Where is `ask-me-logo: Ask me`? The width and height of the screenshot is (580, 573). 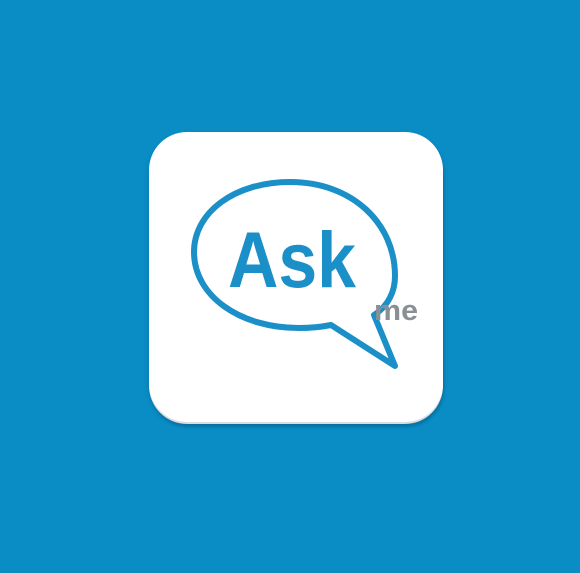
ask-me-logo: Ask me is located at coordinates (304, 274).